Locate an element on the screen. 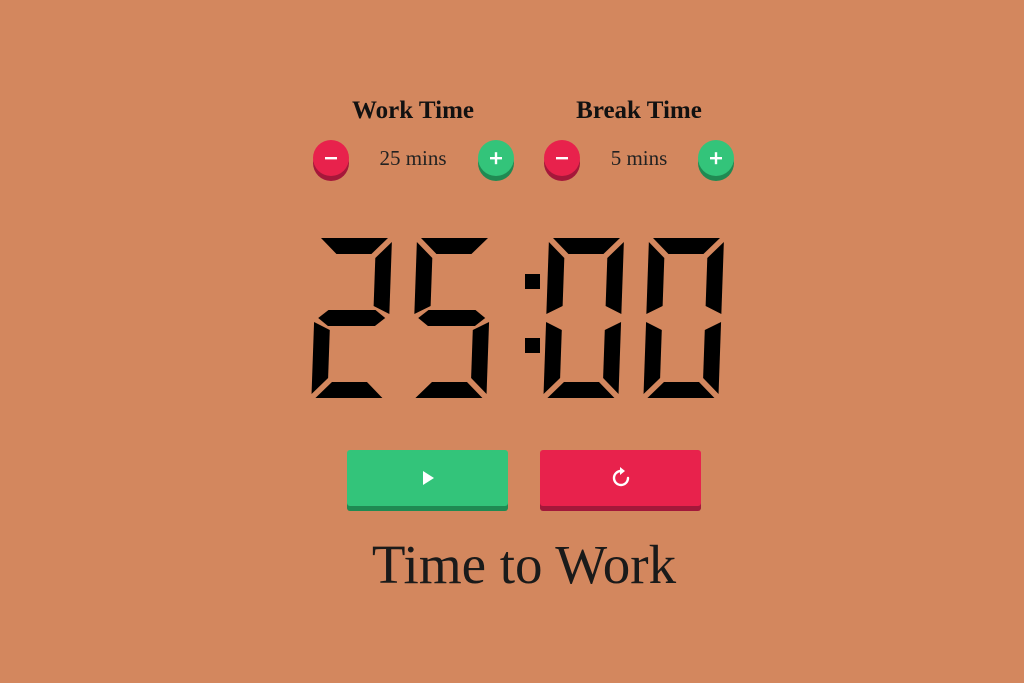 The width and height of the screenshot is (1024, 683). play-icon is located at coordinates (428, 478).